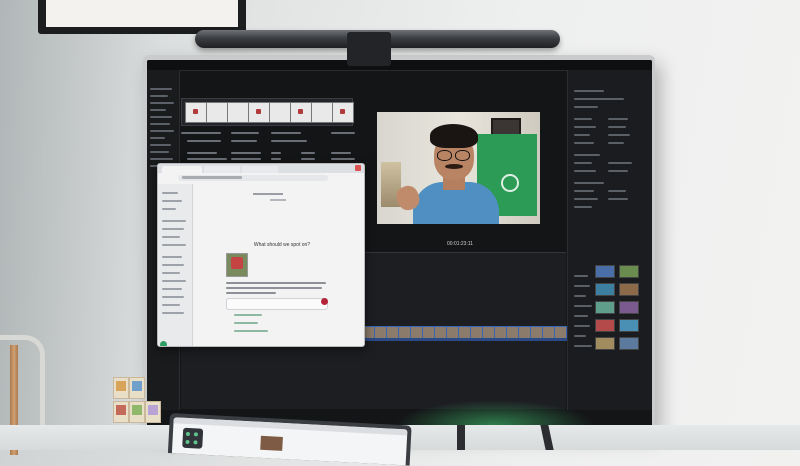 This screenshot has height=466, width=800. What do you see at coordinates (163, 343) in the screenshot?
I see `user-avatar` at bounding box center [163, 343].